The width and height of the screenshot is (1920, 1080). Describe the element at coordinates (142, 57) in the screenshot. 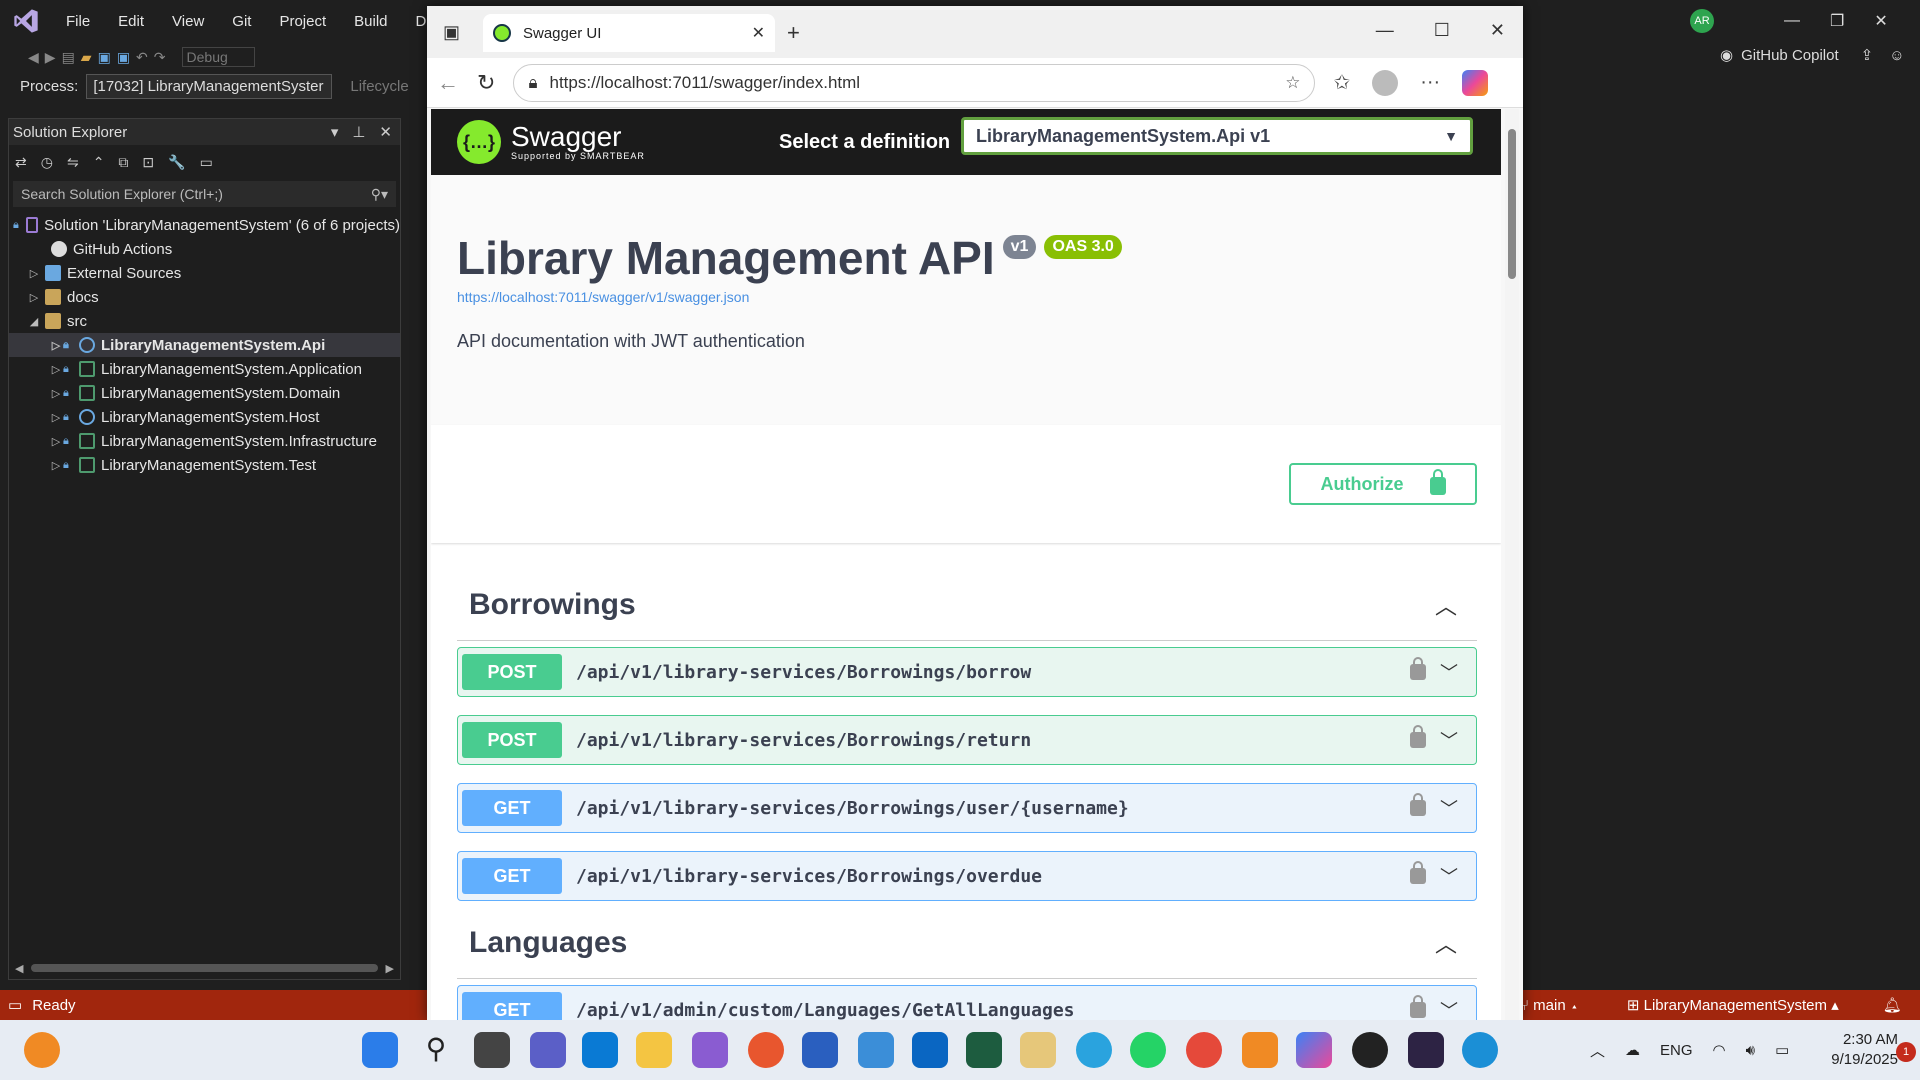

I see `undo-icon: ↶` at that location.